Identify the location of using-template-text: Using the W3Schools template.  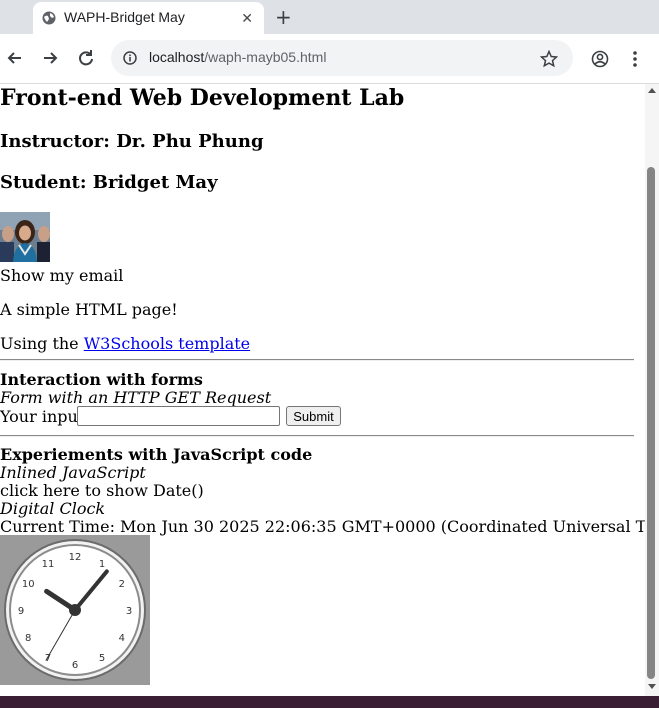
(125, 343).